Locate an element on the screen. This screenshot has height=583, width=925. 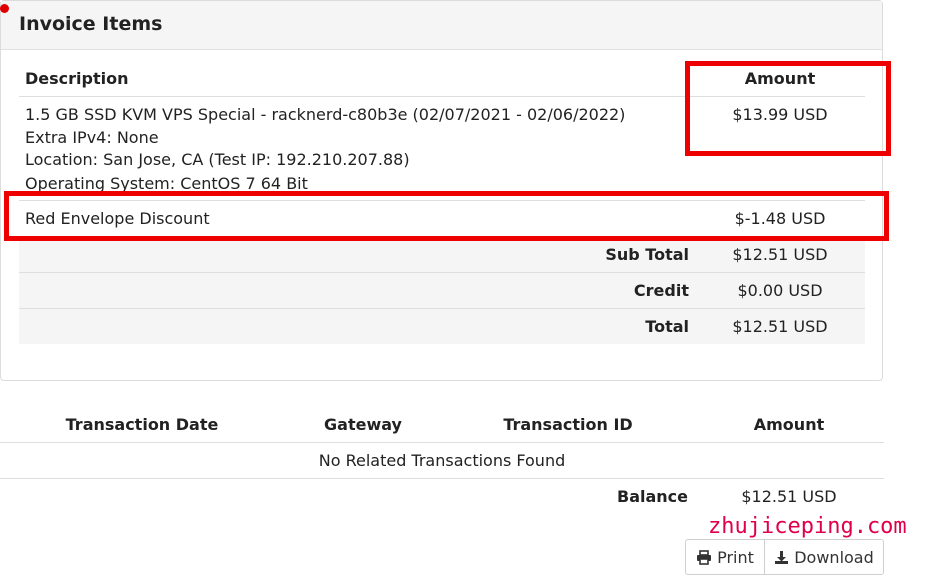
download-label: Download is located at coordinates (834, 557).